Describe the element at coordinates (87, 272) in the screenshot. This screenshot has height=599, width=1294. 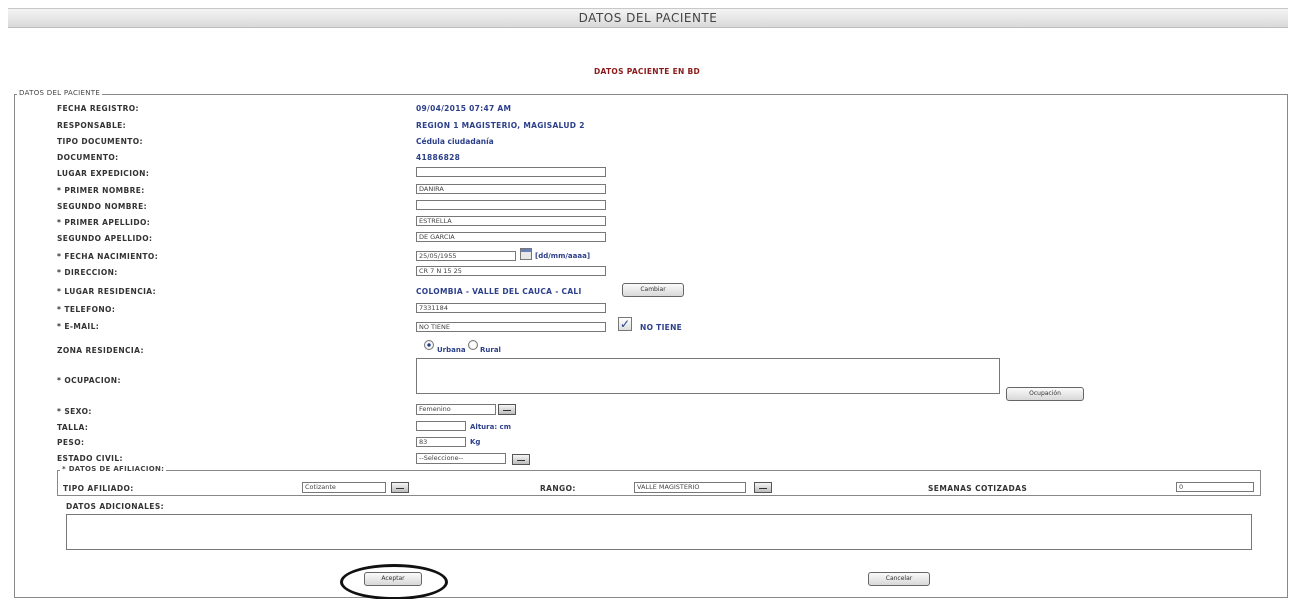
I see `label-direccion: * DIRECCION:` at that location.